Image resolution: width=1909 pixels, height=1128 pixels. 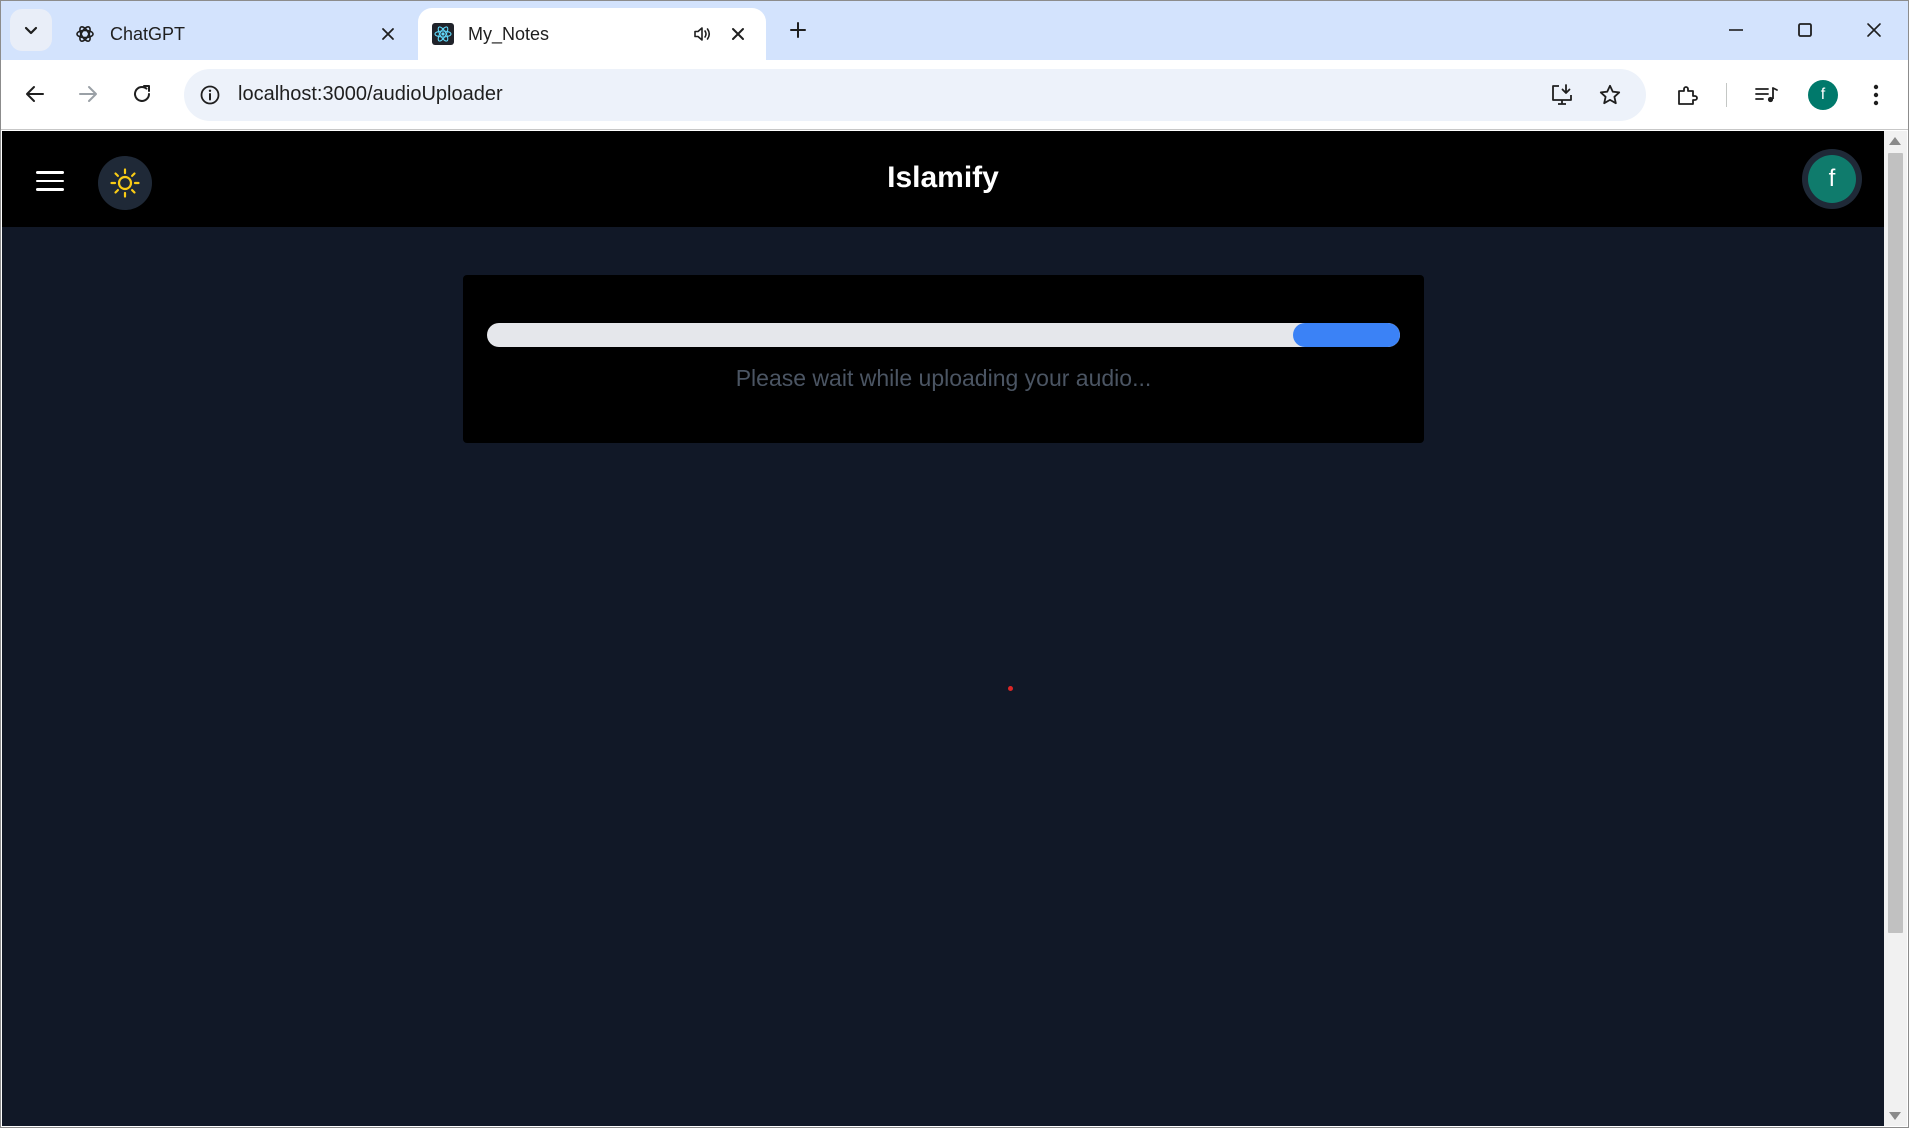 What do you see at coordinates (1876, 95) in the screenshot?
I see `more-vert-icon` at bounding box center [1876, 95].